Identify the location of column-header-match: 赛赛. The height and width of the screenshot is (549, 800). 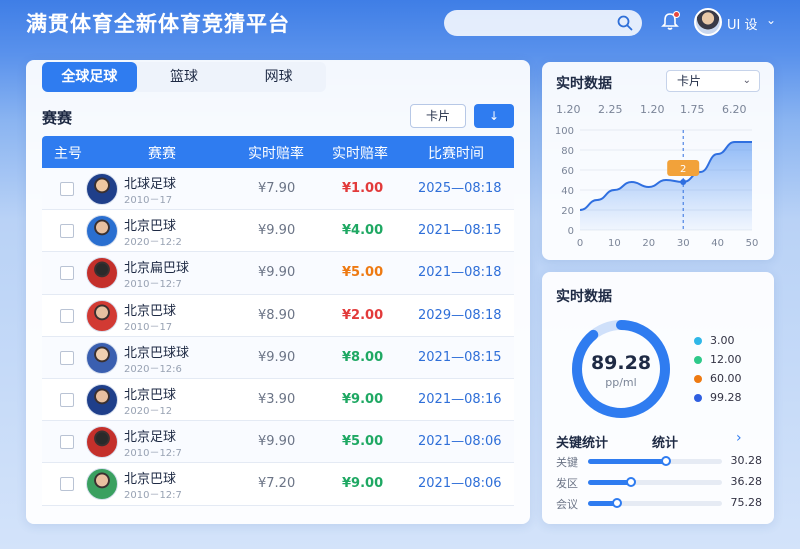
(162, 153).